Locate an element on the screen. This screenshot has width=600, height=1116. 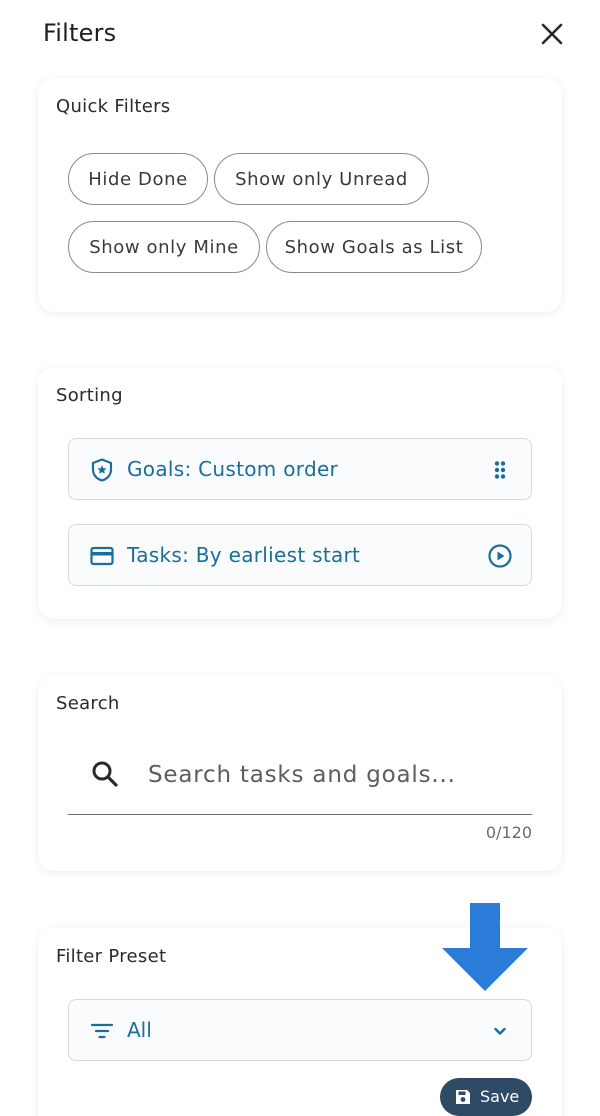
save-preset-button: Save is located at coordinates (486, 1097).